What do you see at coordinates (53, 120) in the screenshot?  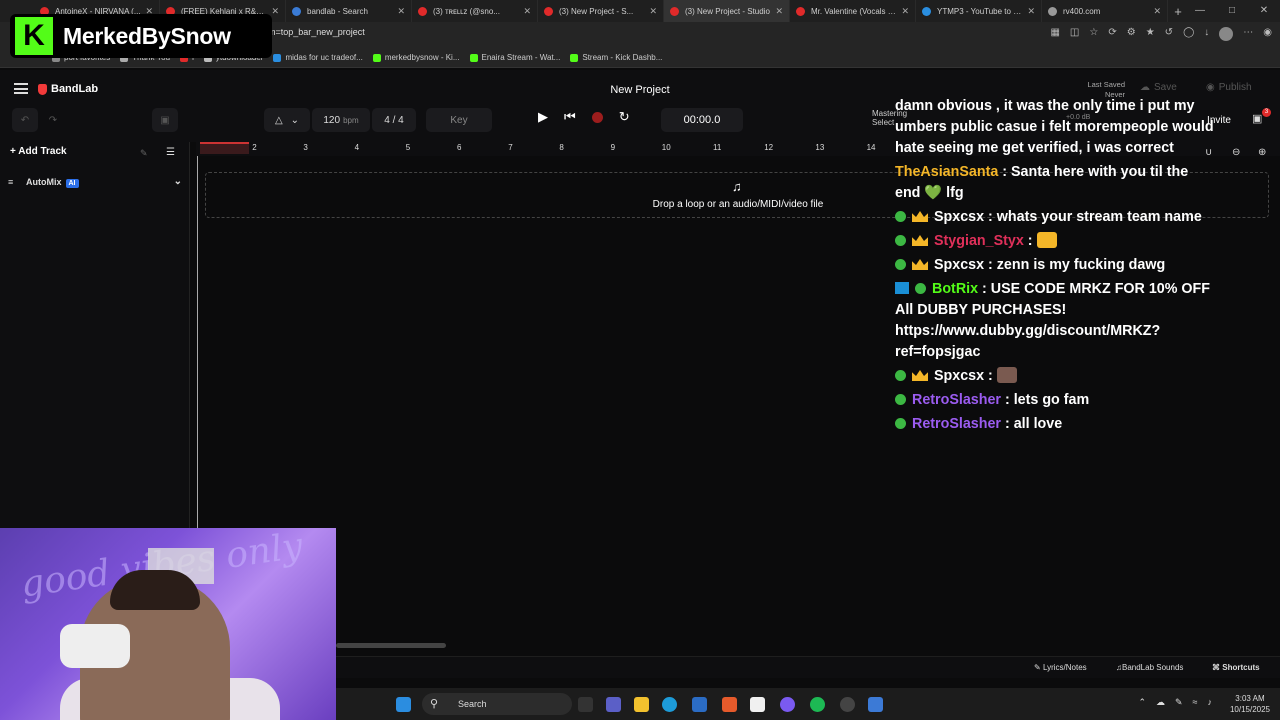 I see `redo-icon: ↷` at bounding box center [53, 120].